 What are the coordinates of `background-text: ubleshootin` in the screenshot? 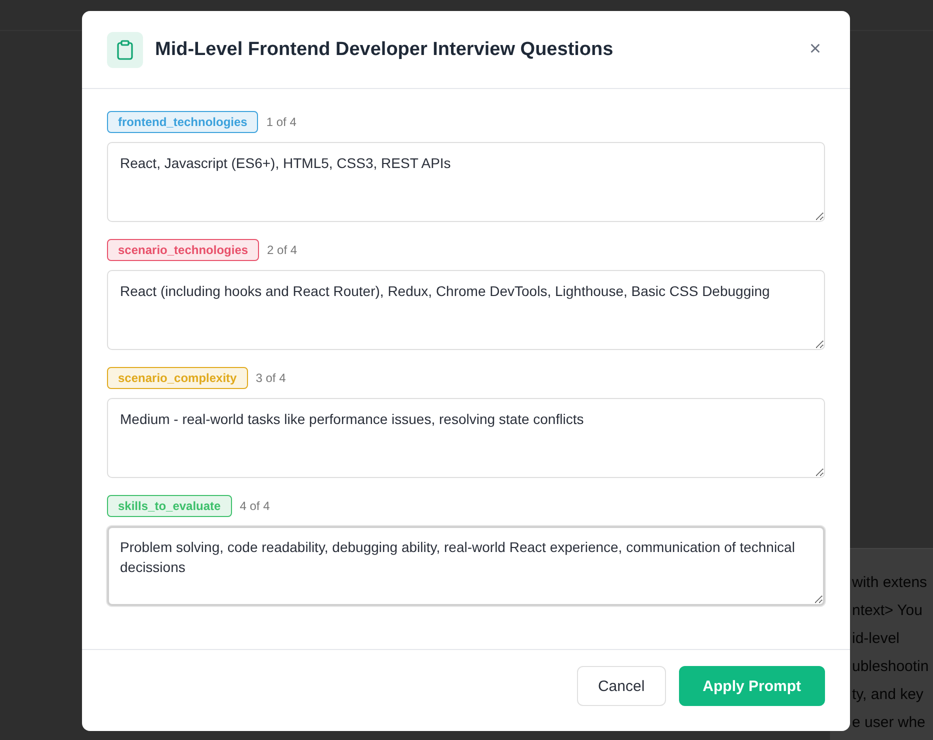 It's located at (891, 667).